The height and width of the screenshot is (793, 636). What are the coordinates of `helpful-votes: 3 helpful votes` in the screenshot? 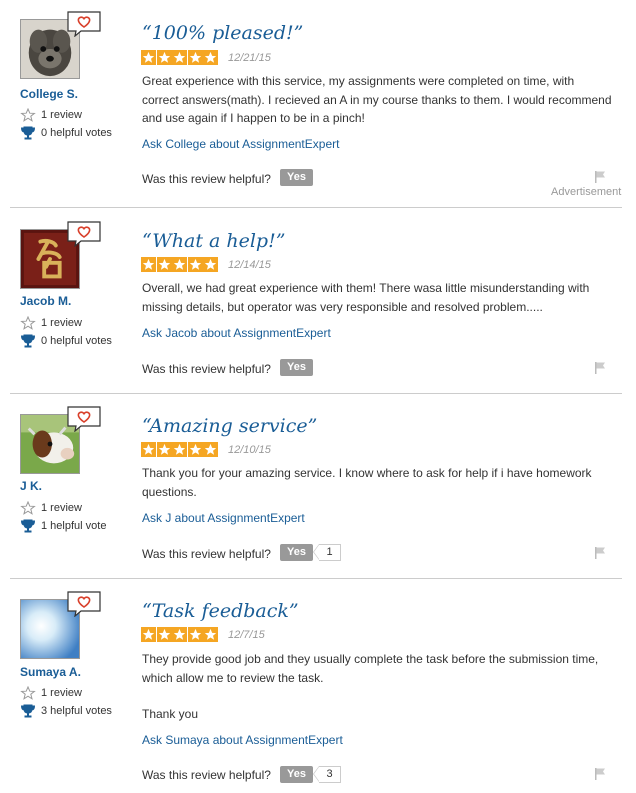 It's located at (66, 711).